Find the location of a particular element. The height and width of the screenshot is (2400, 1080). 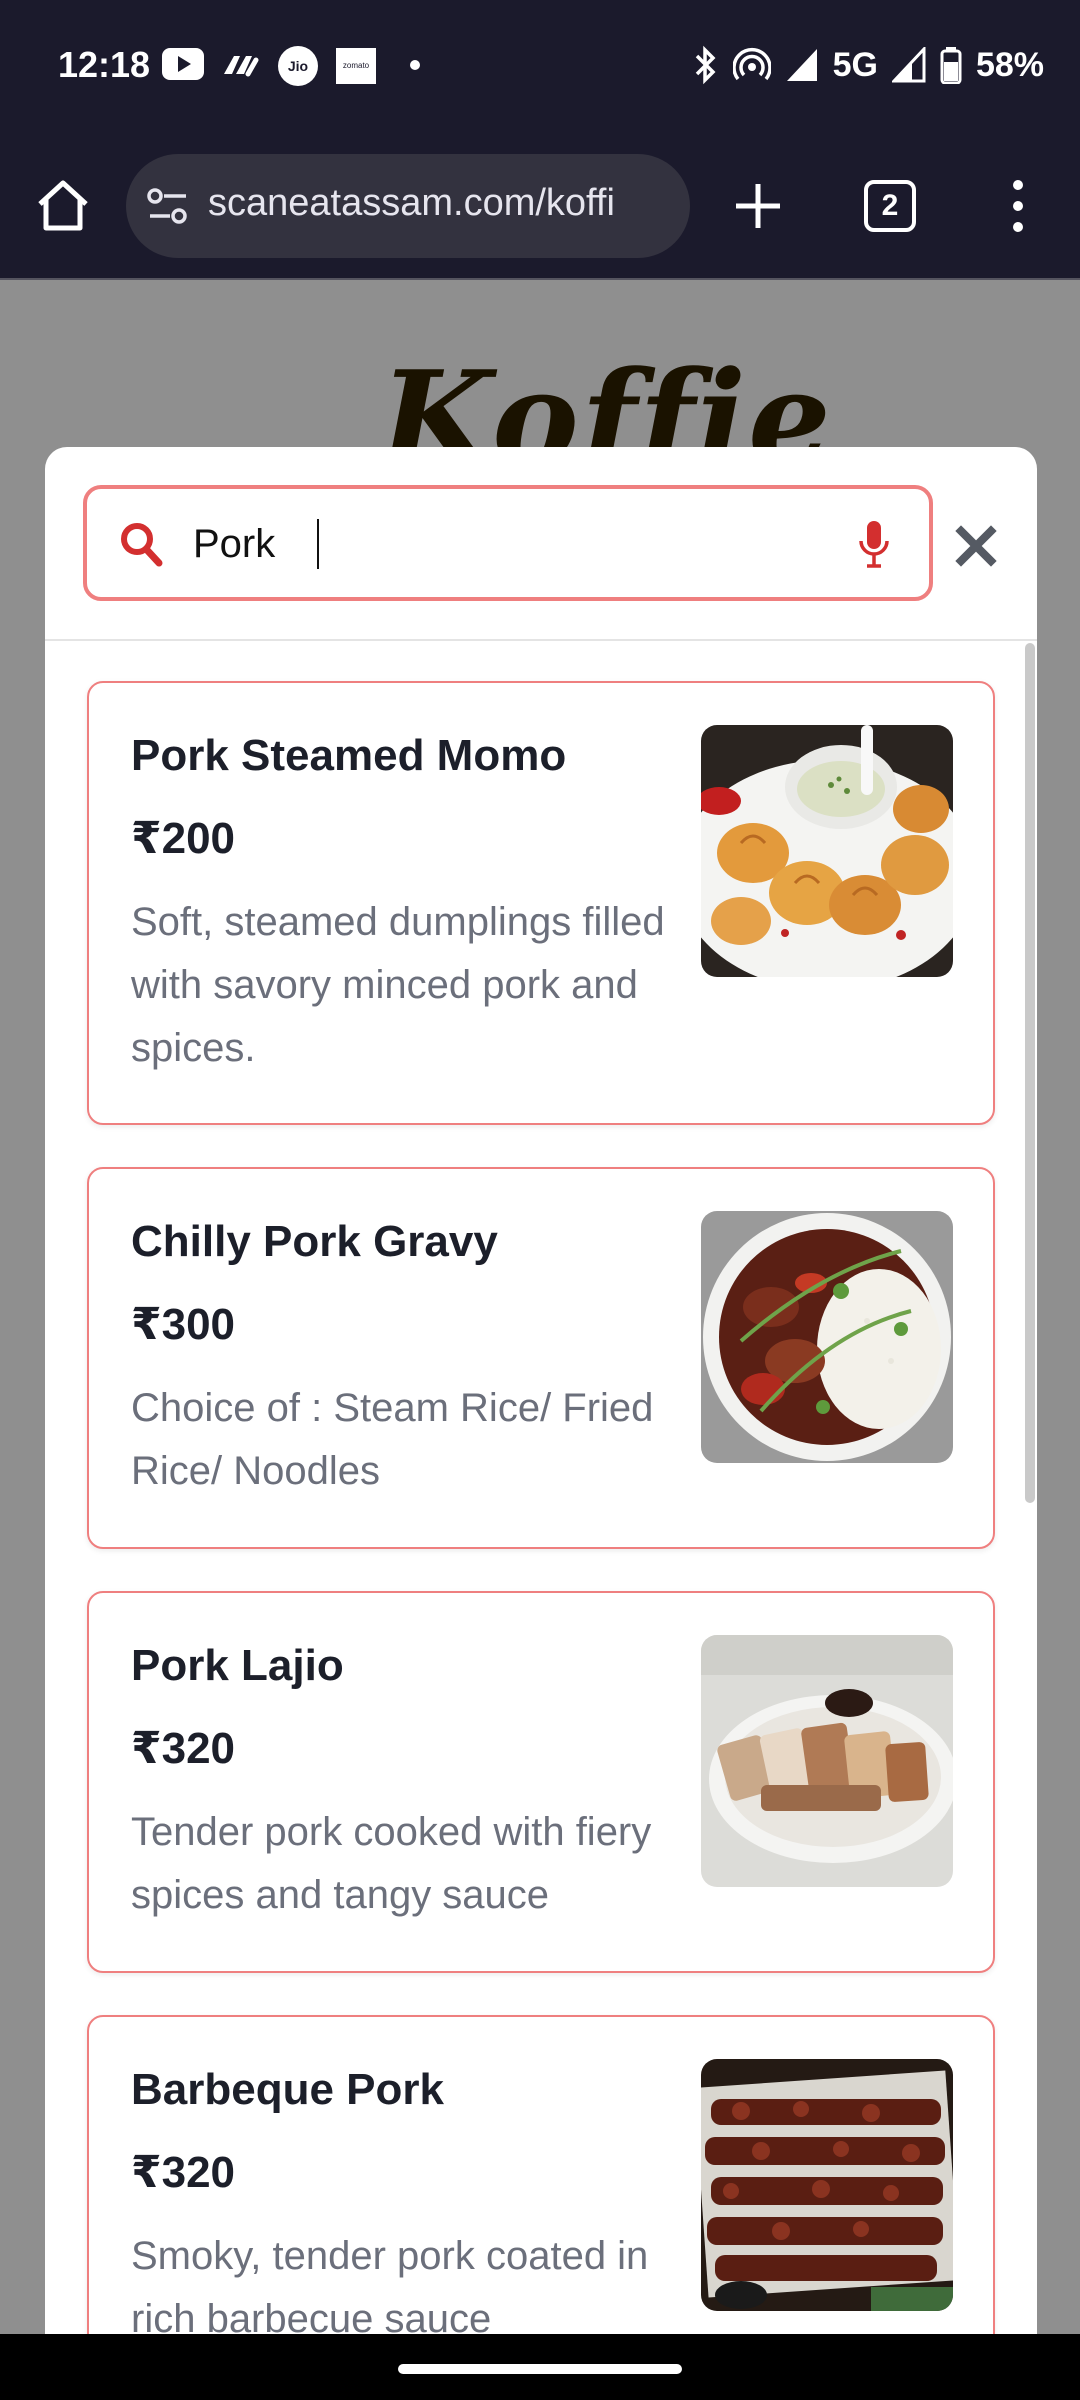

youtube-icon is located at coordinates (183, 64).